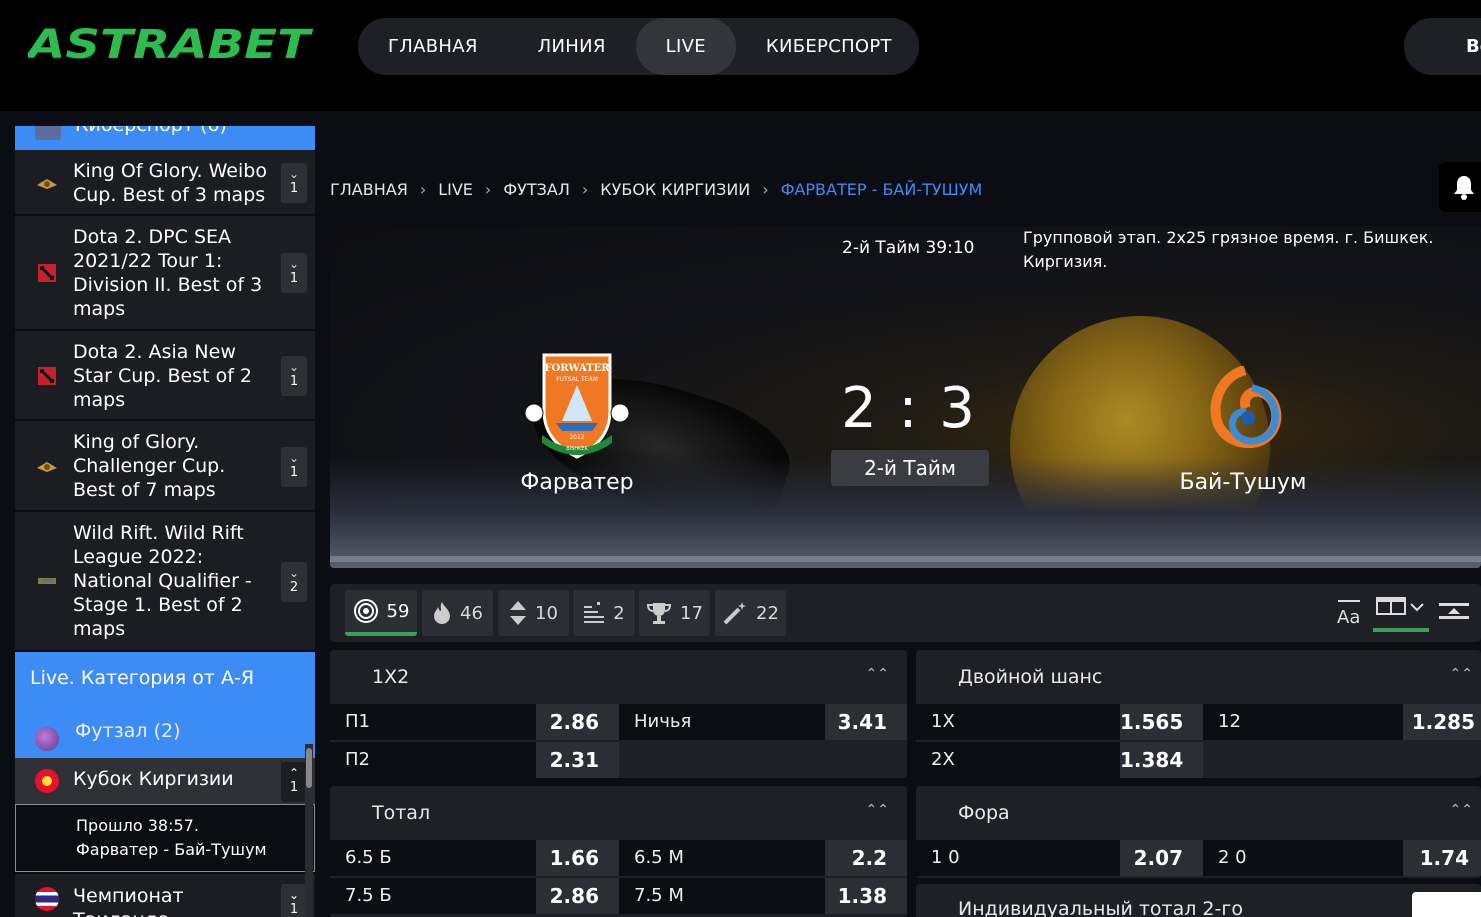 The height and width of the screenshot is (917, 1481). I want to click on odds-button: 3.41, so click(866, 722).